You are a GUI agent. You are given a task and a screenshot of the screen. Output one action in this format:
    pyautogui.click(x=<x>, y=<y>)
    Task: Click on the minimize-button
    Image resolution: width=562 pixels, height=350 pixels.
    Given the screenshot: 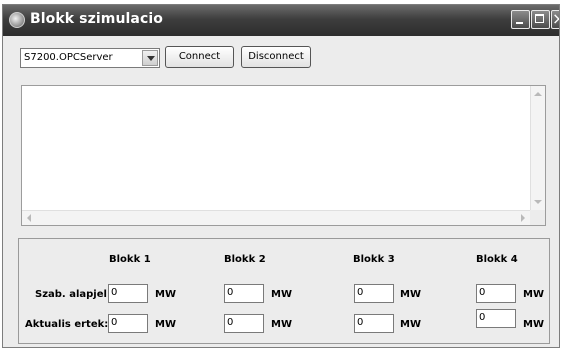 What is the action you would take?
    pyautogui.click(x=520, y=19)
    